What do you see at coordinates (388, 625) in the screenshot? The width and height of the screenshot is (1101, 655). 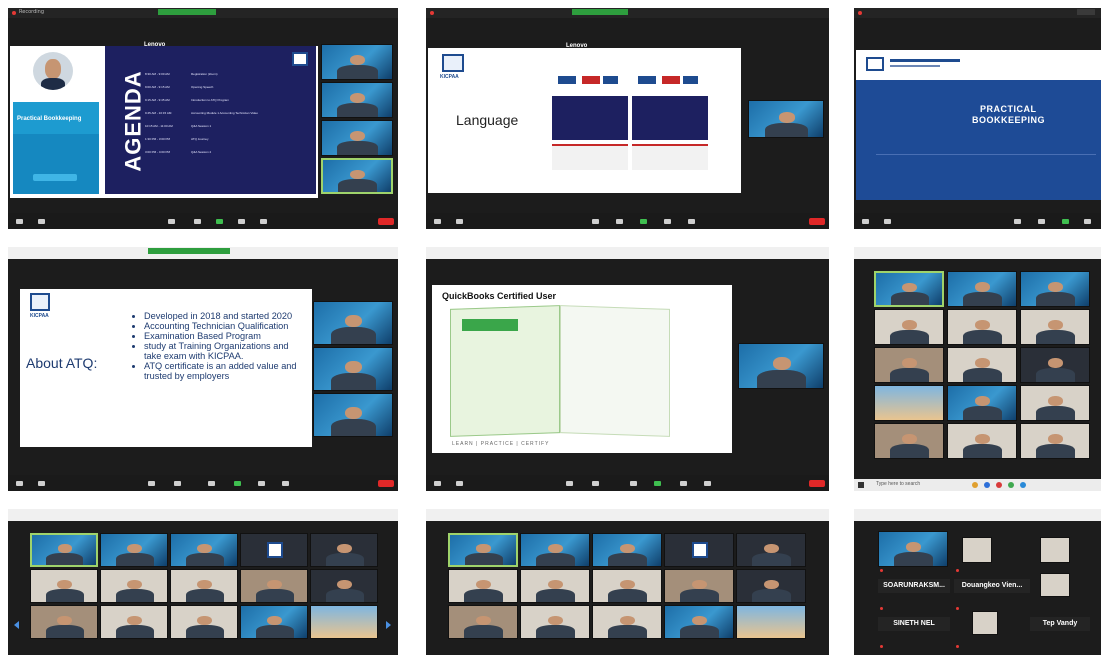 I see `next-page-arrow` at bounding box center [388, 625].